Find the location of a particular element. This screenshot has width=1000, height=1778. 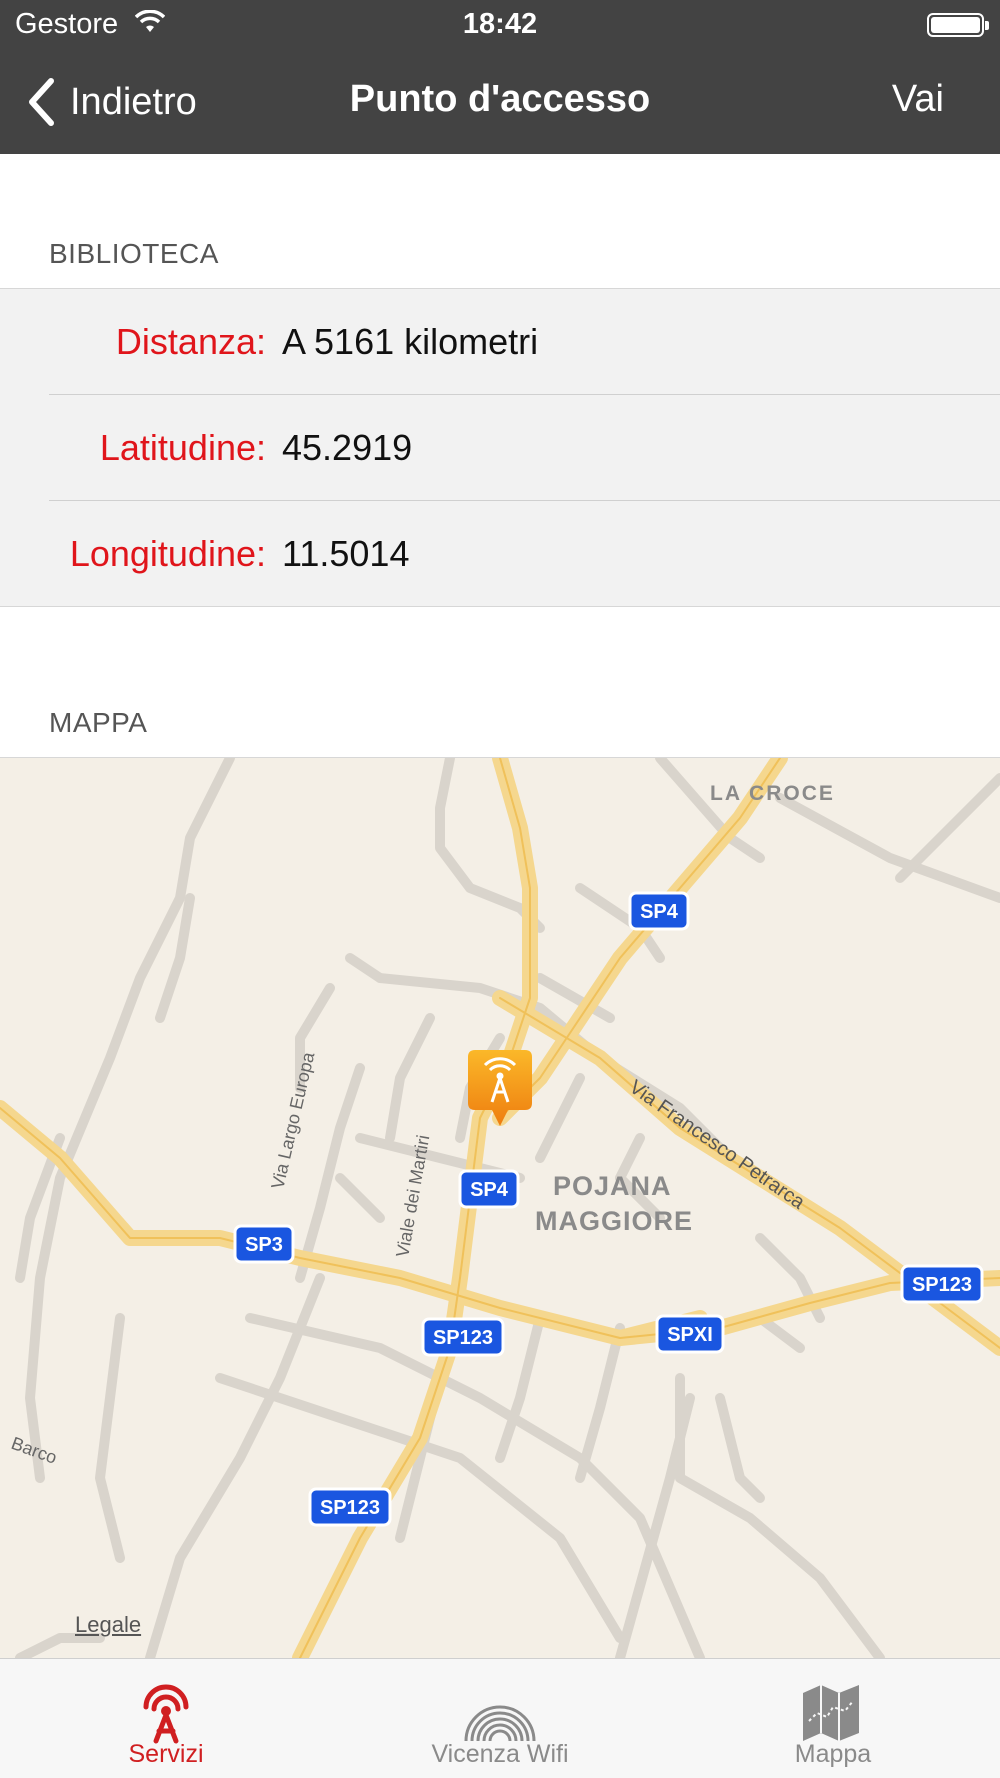

route-shield-sp123-east: SP123 is located at coordinates (942, 1284).